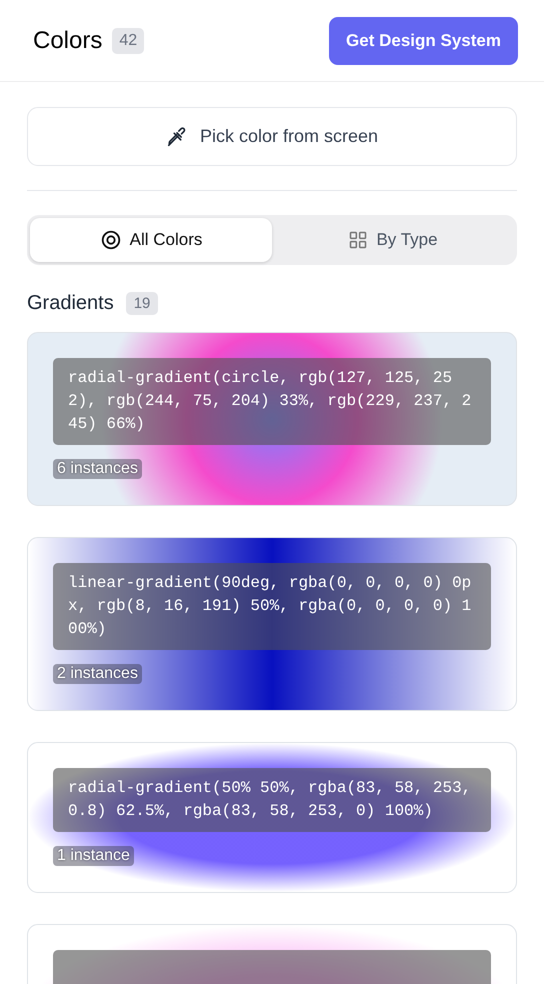 The image size is (550, 984). I want to click on page-title: Colors, so click(67, 41).